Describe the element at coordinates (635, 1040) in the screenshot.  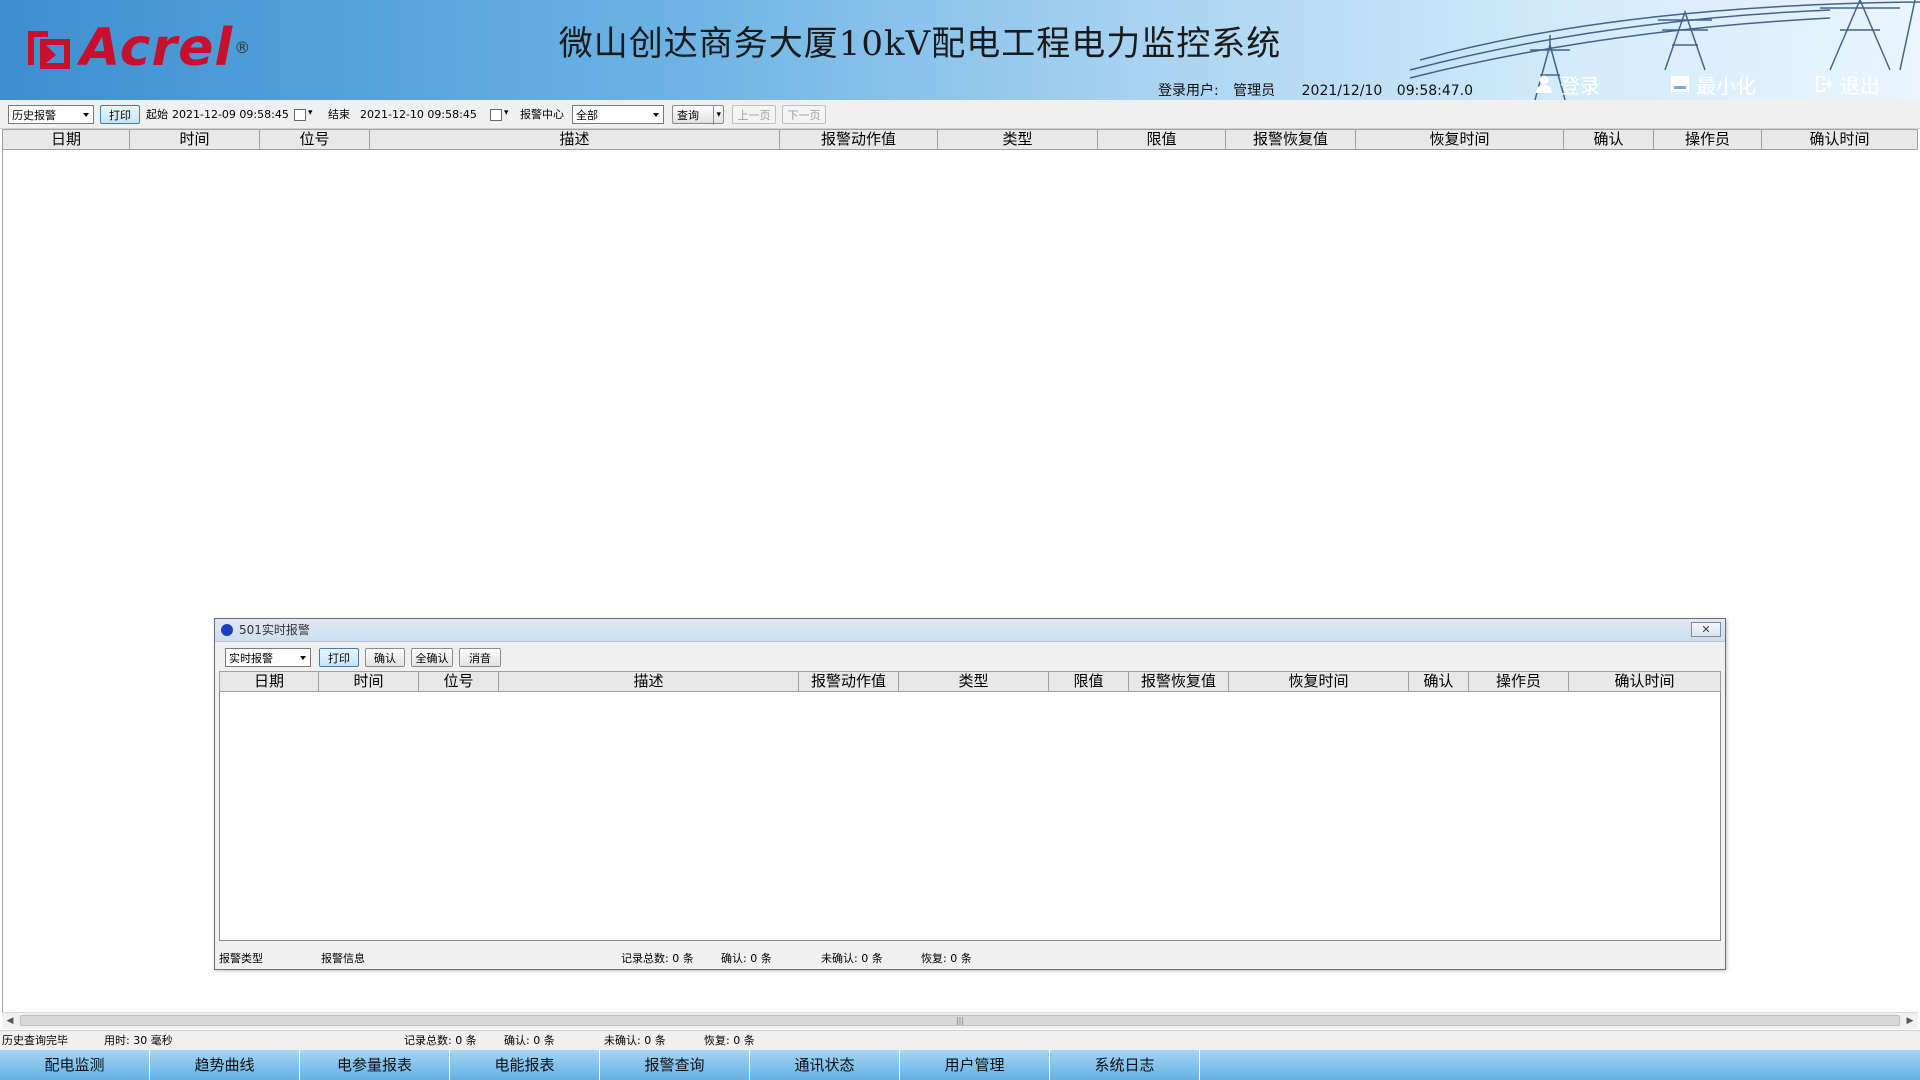
I see `unconfirmed-count: 未确认: 0 条` at that location.